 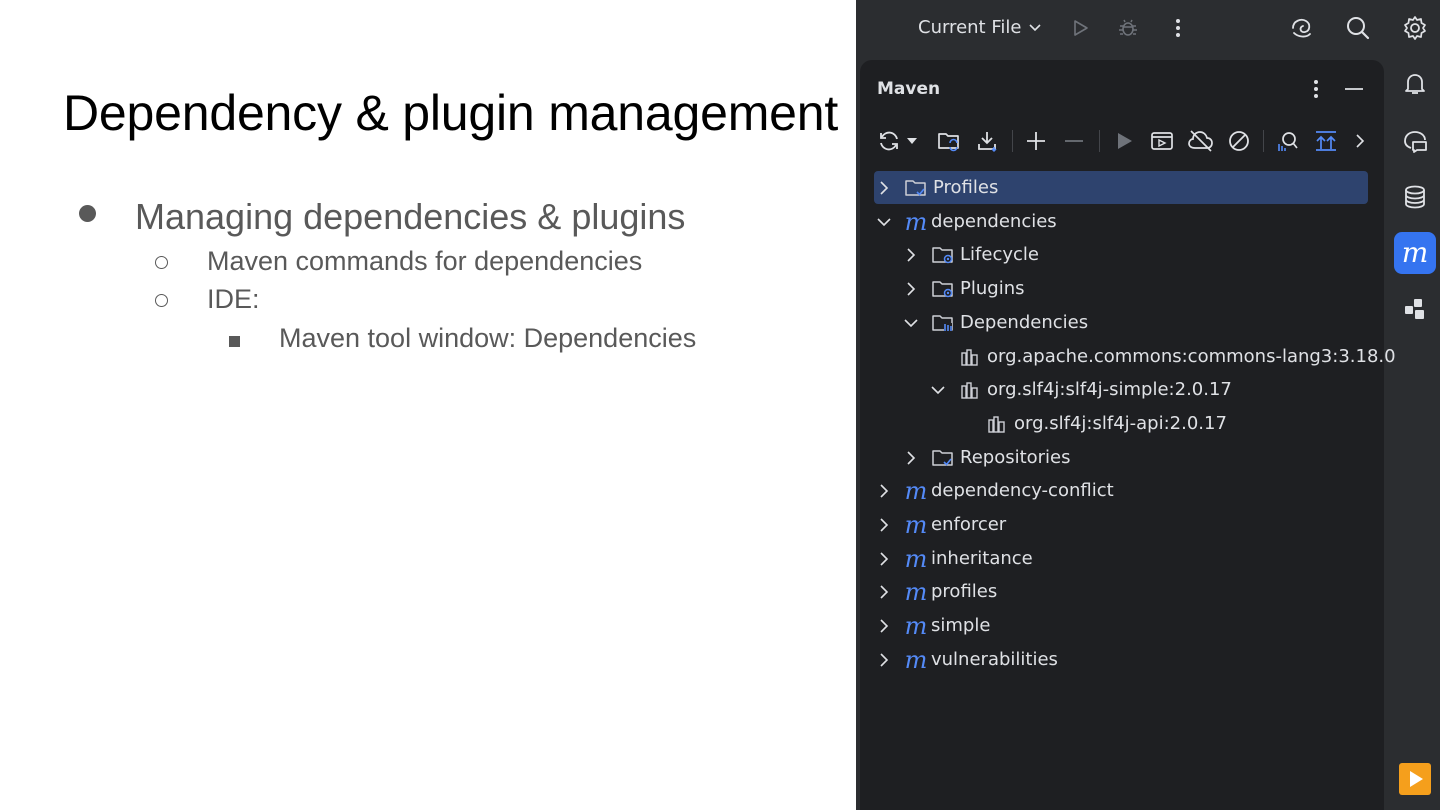 I want to click on ide-toolbar: Current File, so click(x=1121, y=28).